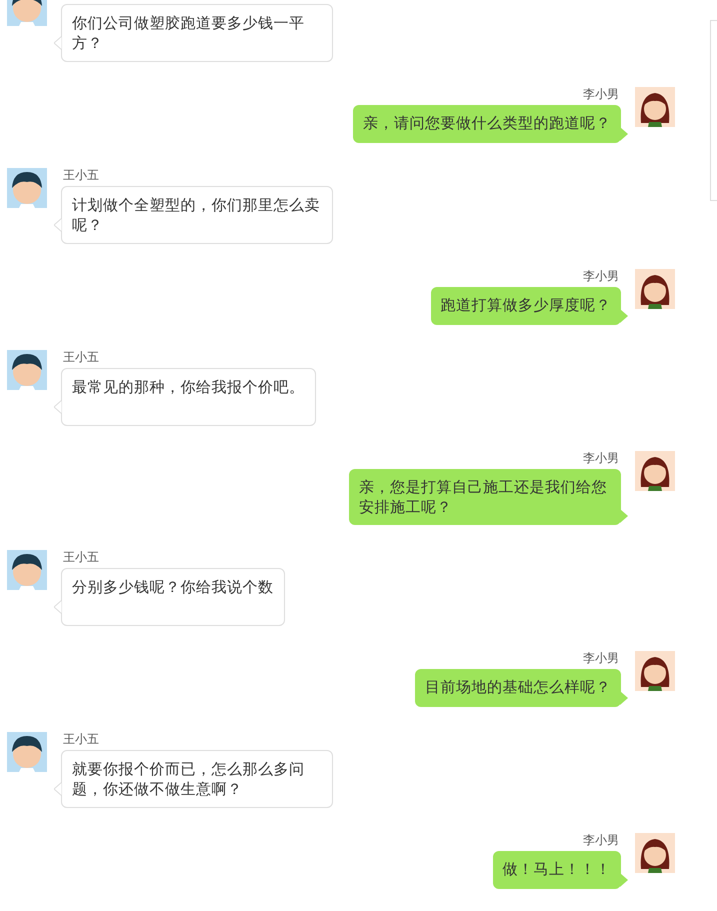 The width and height of the screenshot is (717, 911). Describe the element at coordinates (487, 124) in the screenshot. I see `message-bubble: 亲，请问您要做什么类型的跑道呢？` at that location.